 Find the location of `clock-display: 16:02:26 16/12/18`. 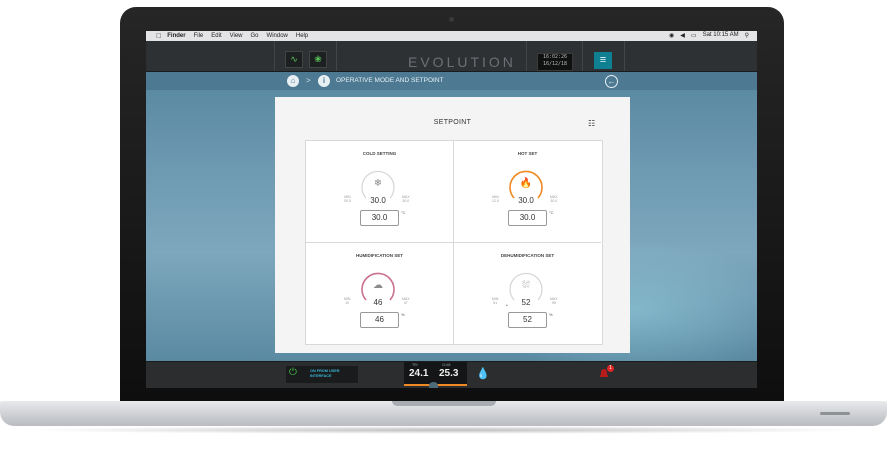

clock-display: 16:02:26 16/12/18 is located at coordinates (555, 62).